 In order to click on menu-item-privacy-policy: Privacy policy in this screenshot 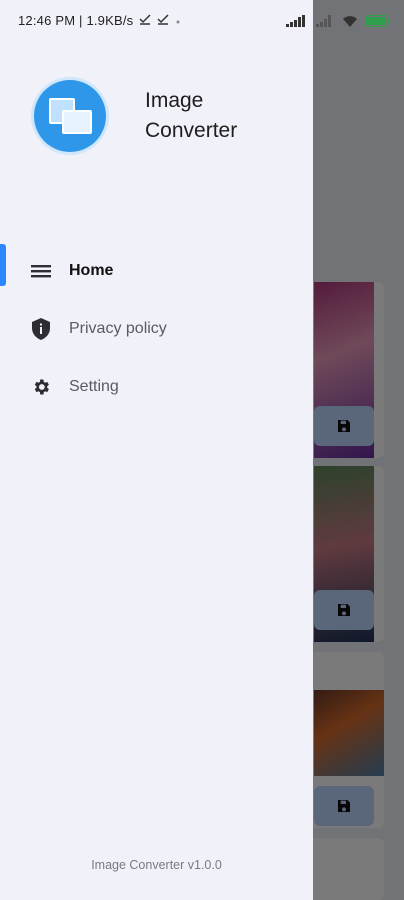, I will do `click(156, 329)`.